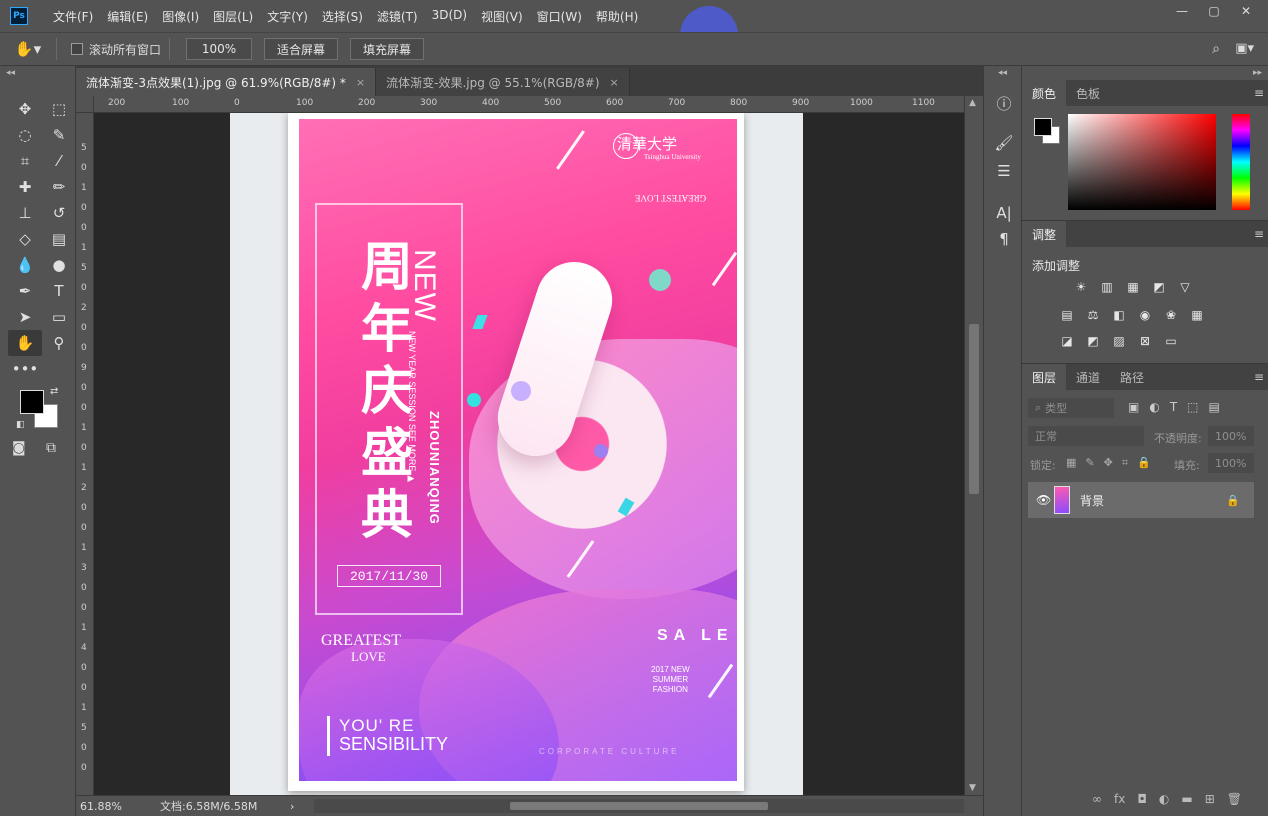 The height and width of the screenshot is (816, 1268). What do you see at coordinates (1192, 407) in the screenshot?
I see `shape-filter-icon: ⬚` at bounding box center [1192, 407].